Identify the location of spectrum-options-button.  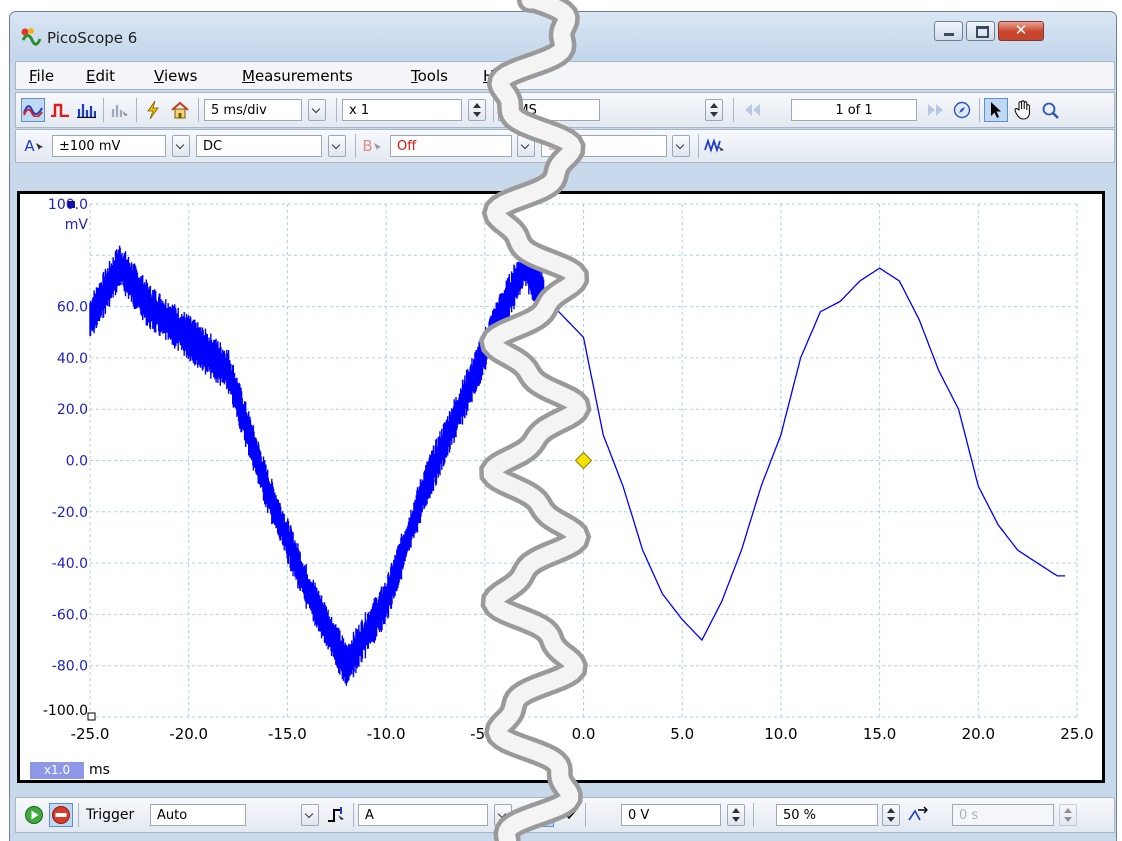
(120, 110).